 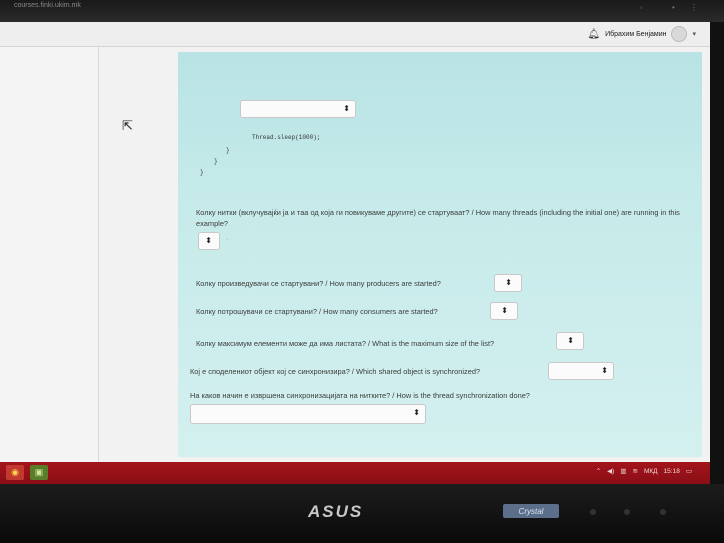 What do you see at coordinates (49, 254) in the screenshot?
I see `left-sidebar` at bounding box center [49, 254].